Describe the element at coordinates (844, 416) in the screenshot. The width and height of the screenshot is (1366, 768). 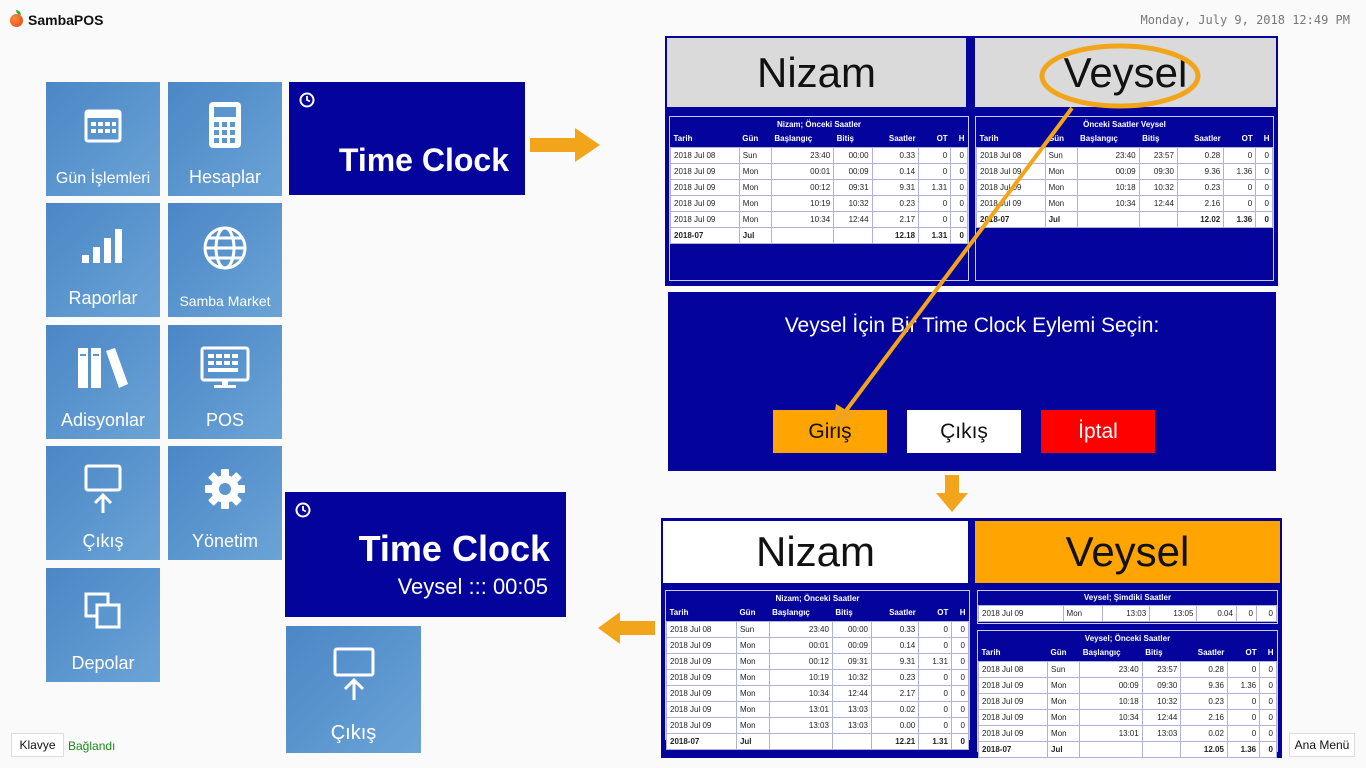
I see `pointer-head` at that location.